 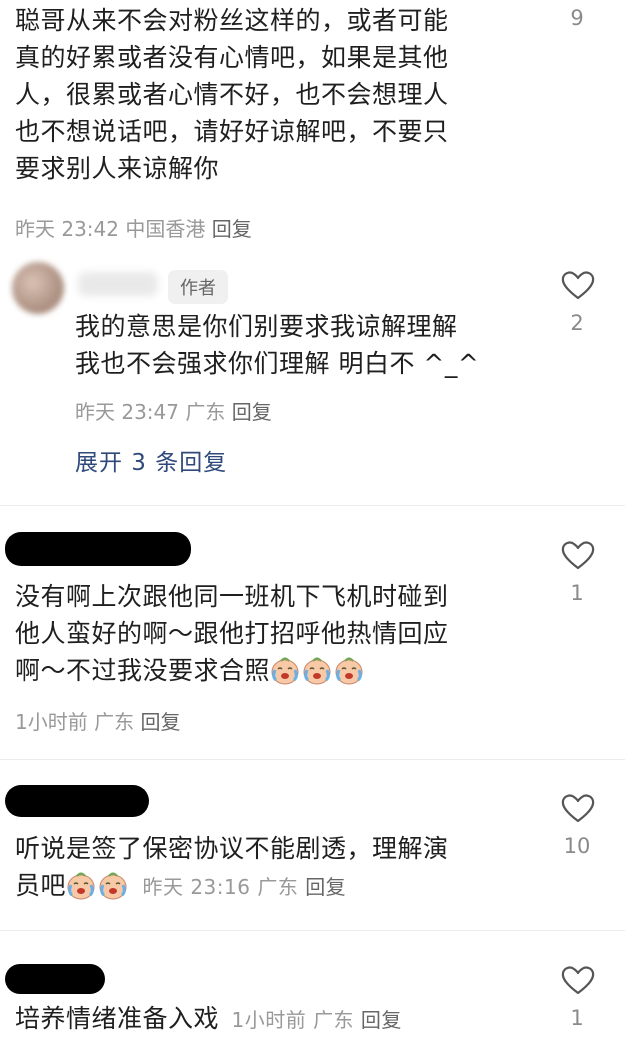 I want to click on comment-line: 培养情绪准备入戏 1小时前 广东 回复, so click(x=270, y=1019).